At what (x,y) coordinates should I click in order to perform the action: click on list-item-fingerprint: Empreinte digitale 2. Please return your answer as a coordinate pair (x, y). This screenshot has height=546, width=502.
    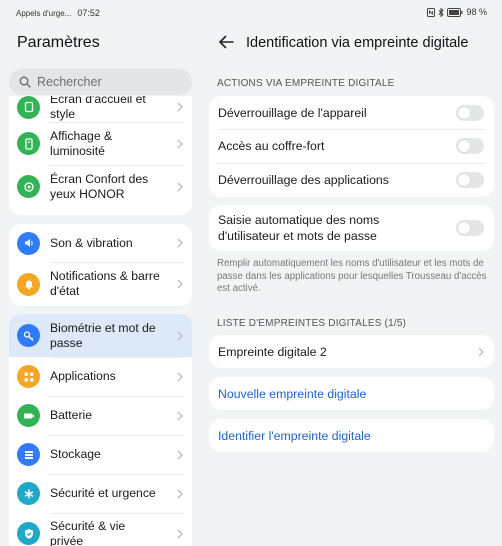
    Looking at the image, I should click on (351, 351).